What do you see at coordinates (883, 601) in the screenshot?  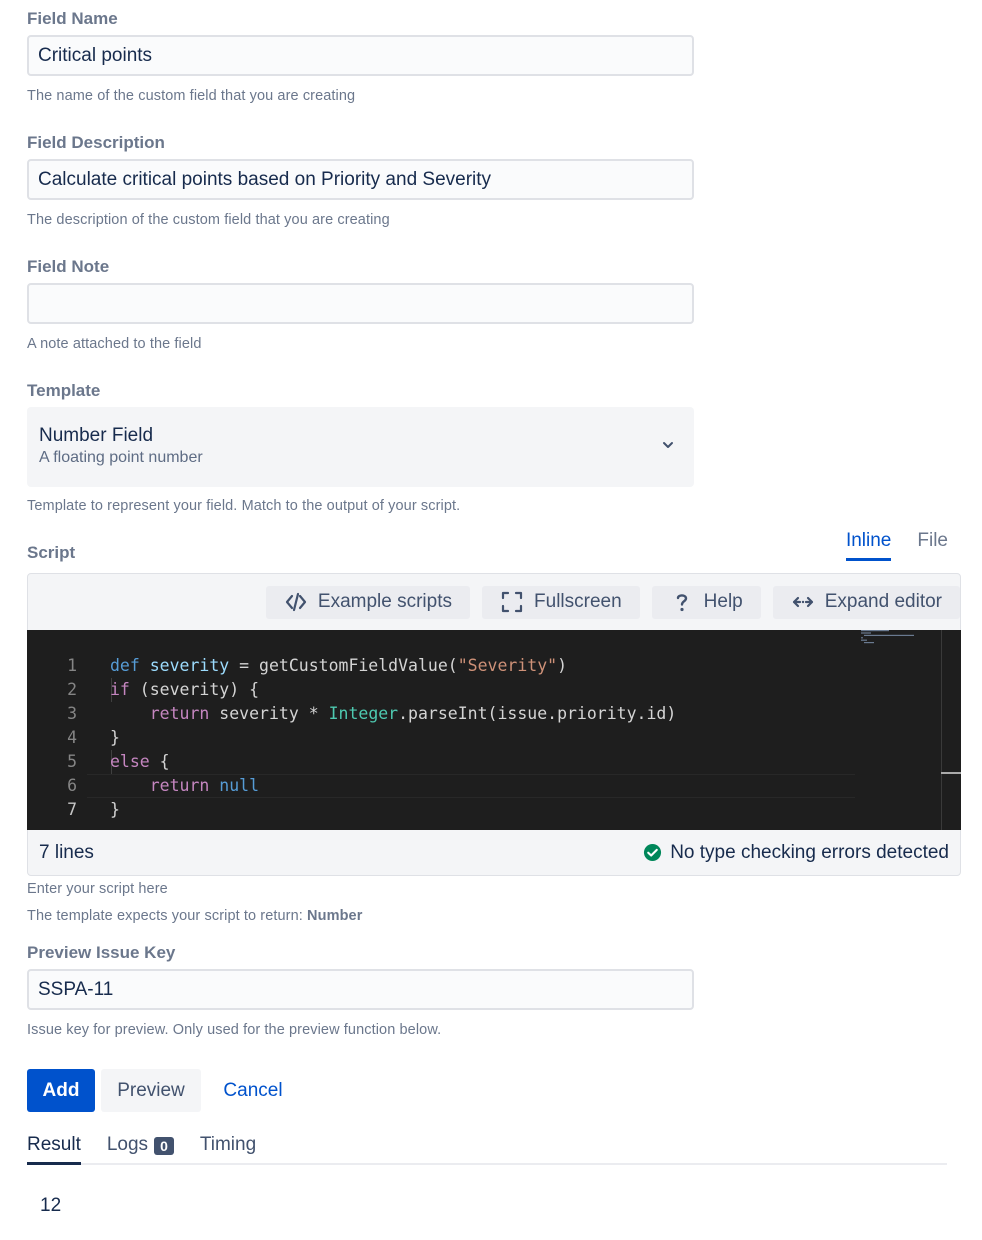 I see `expand-editor-label: Expand editor` at bounding box center [883, 601].